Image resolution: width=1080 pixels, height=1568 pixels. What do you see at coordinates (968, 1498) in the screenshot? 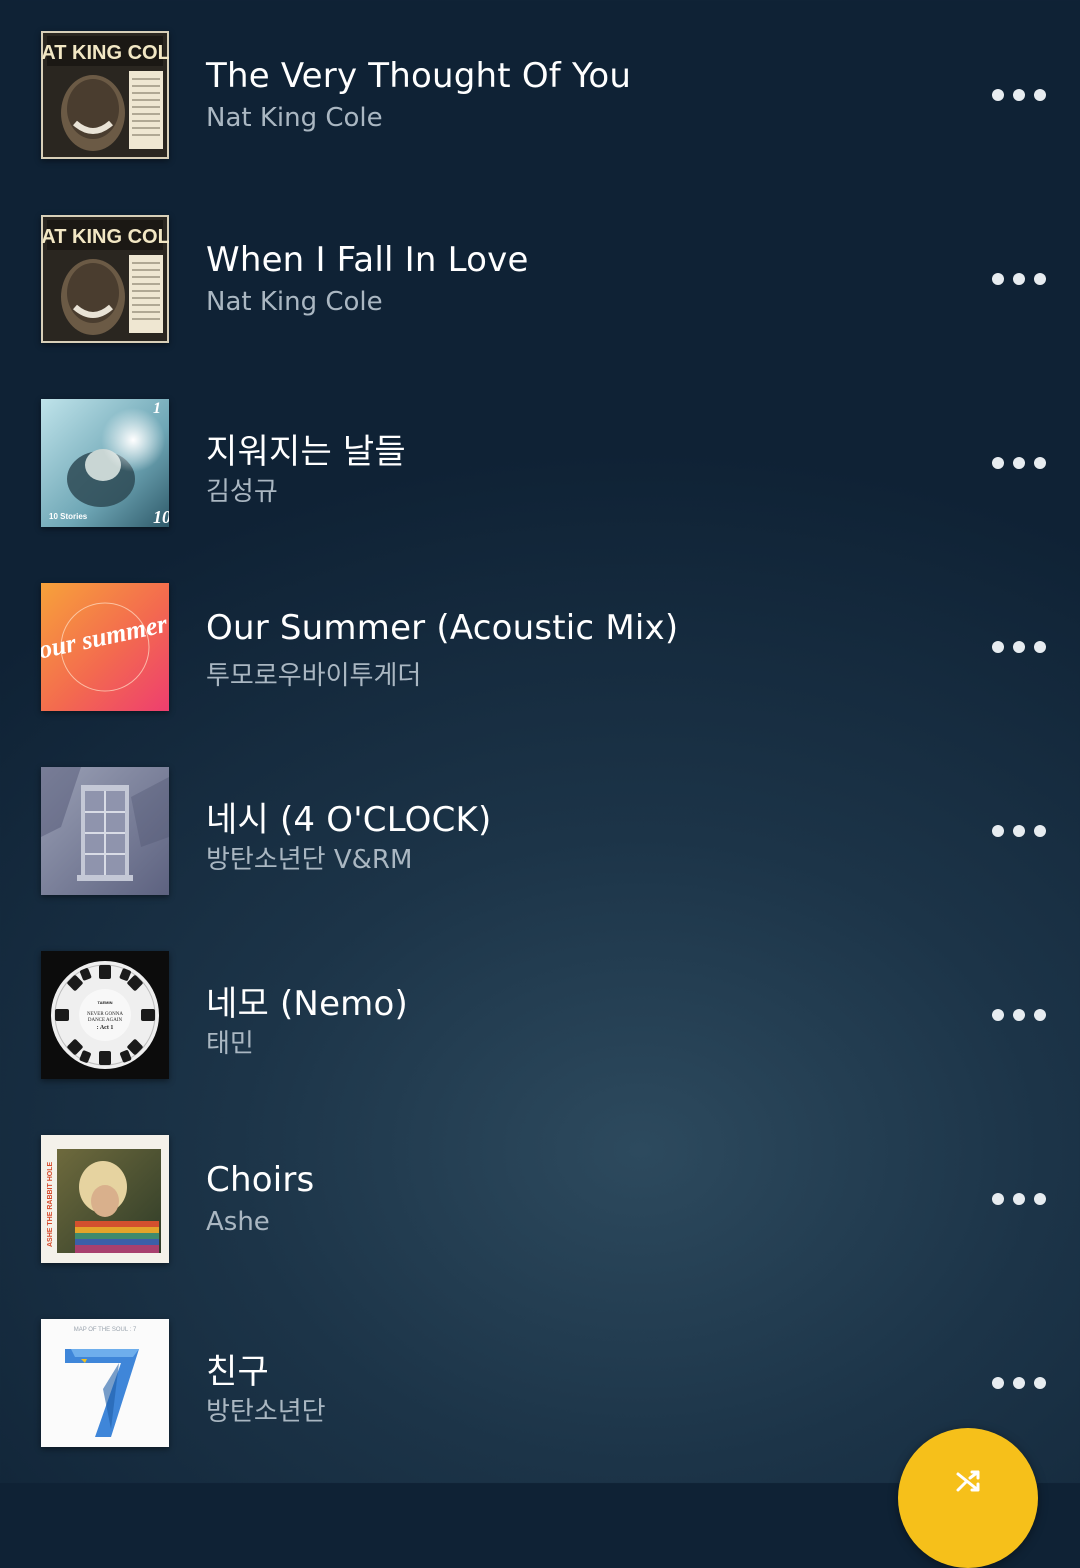
I see `shuffle-button` at bounding box center [968, 1498].